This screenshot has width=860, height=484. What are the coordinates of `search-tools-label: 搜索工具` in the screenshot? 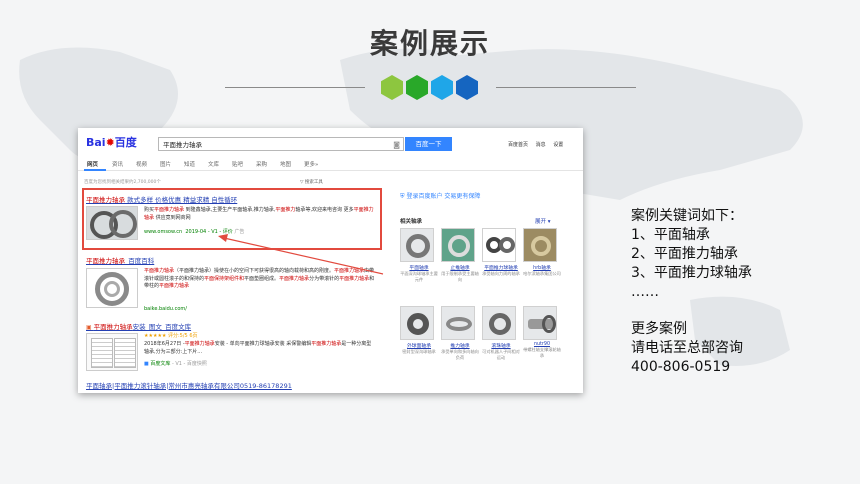 It's located at (313, 182).